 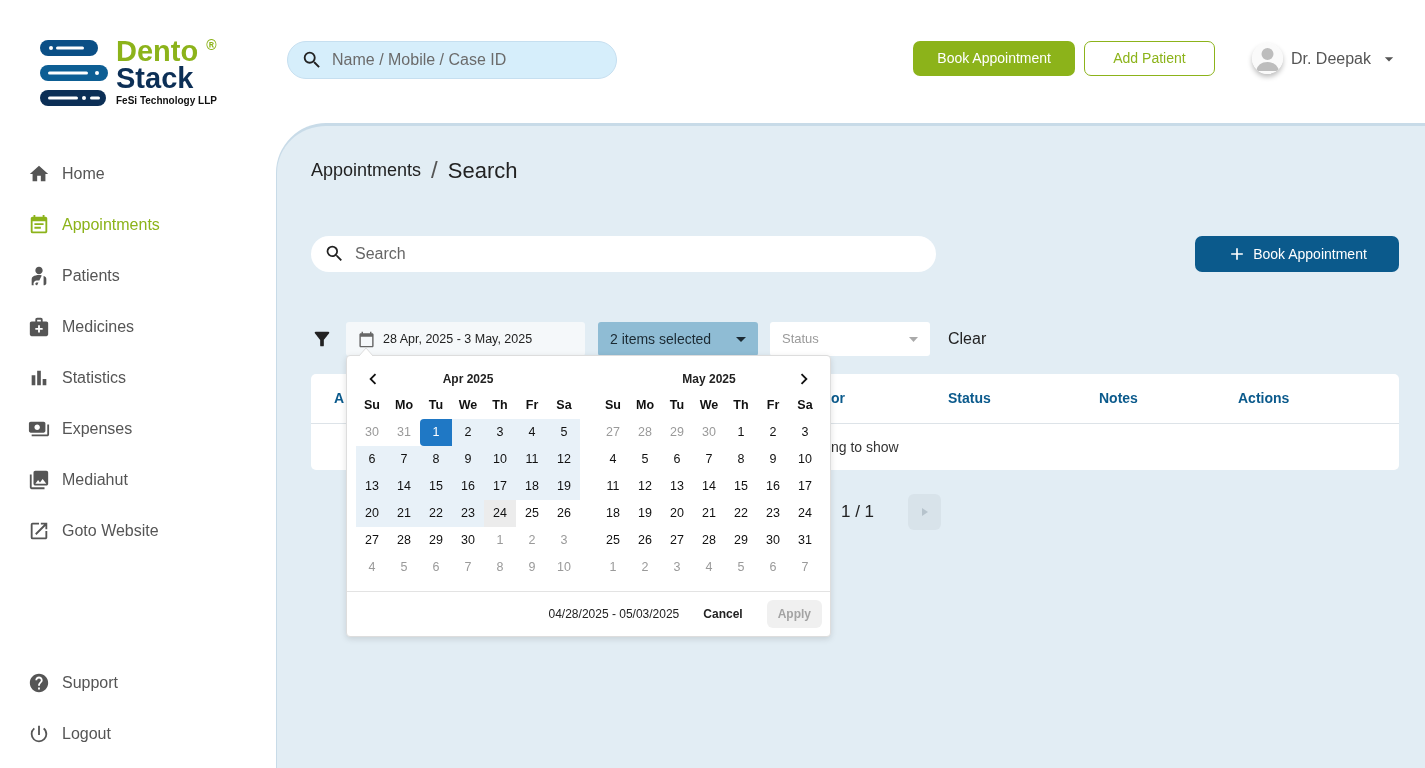 I want to click on selected-range-text: 04/28/2025 - 05/03/2025, so click(x=614, y=614).